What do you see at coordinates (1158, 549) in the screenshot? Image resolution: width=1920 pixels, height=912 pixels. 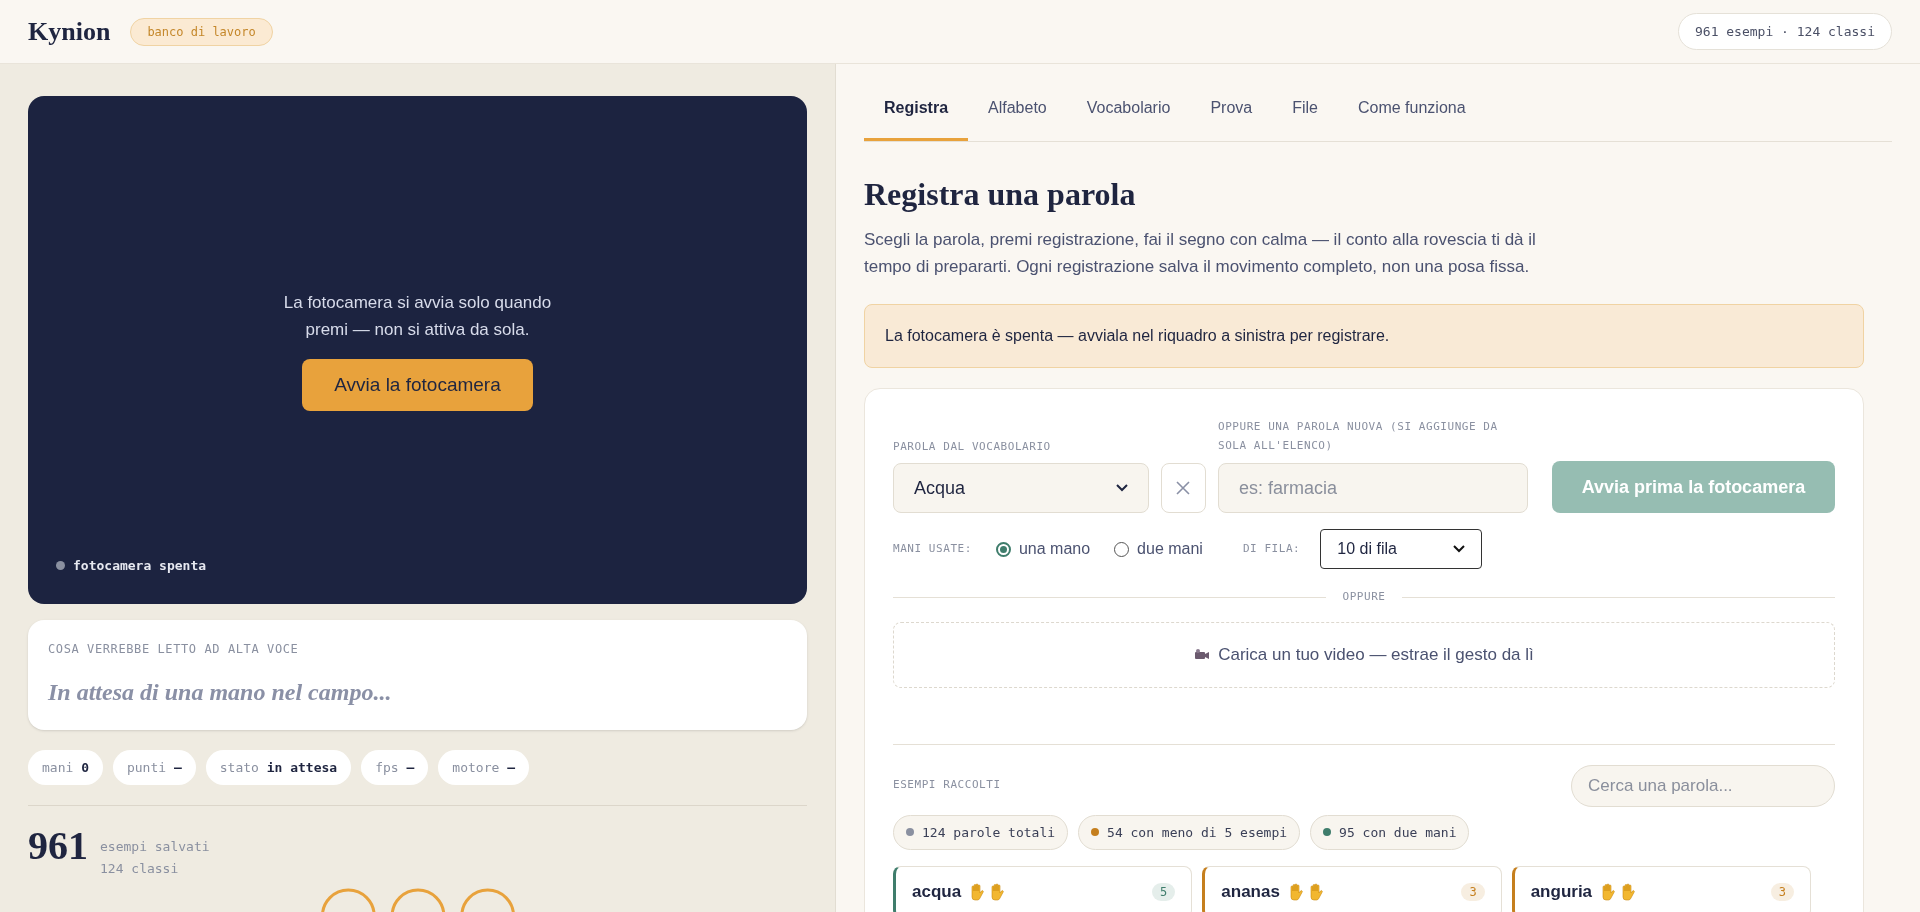 I see `hands-radio: due mani` at bounding box center [1158, 549].